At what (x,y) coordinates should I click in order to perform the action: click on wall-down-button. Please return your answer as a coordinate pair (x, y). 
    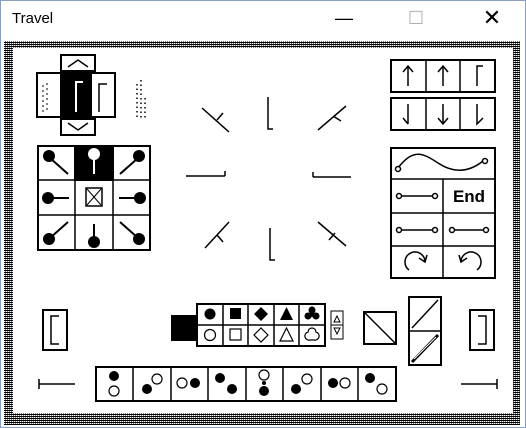
    Looking at the image, I should click on (78, 127).